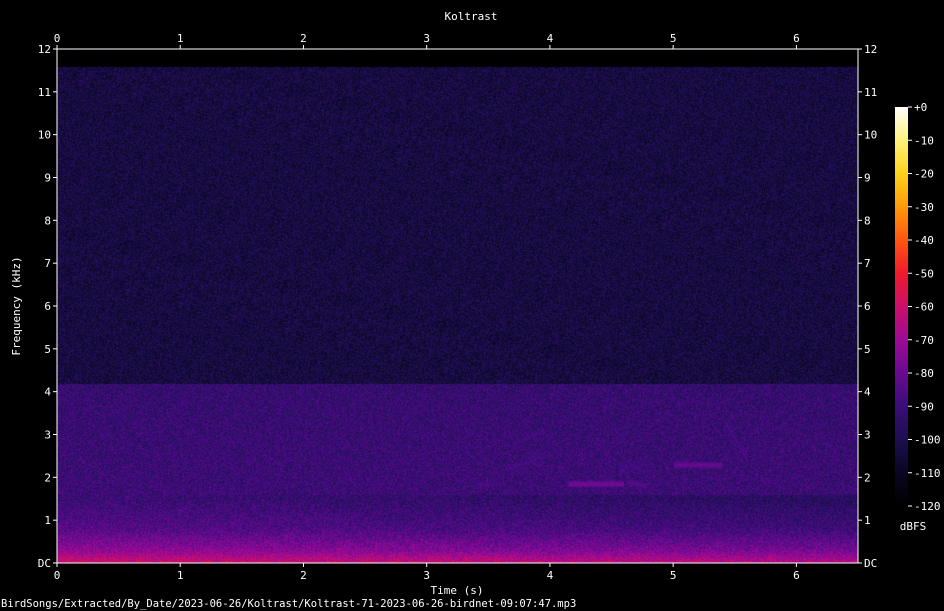  I want to click on colorbar-label: dBFS, so click(913, 526).